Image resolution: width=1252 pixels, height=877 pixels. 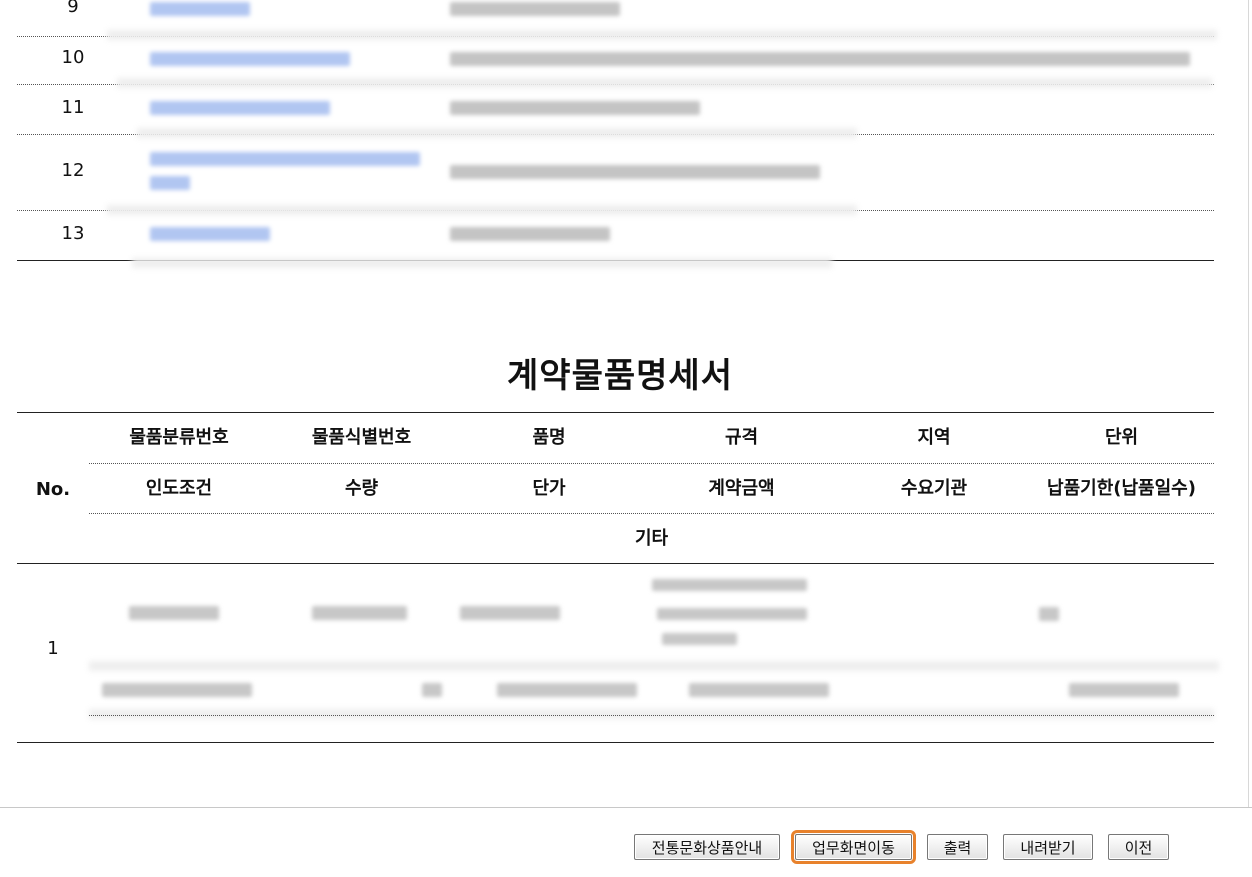 What do you see at coordinates (73, 107) in the screenshot?
I see `row-number: 11` at bounding box center [73, 107].